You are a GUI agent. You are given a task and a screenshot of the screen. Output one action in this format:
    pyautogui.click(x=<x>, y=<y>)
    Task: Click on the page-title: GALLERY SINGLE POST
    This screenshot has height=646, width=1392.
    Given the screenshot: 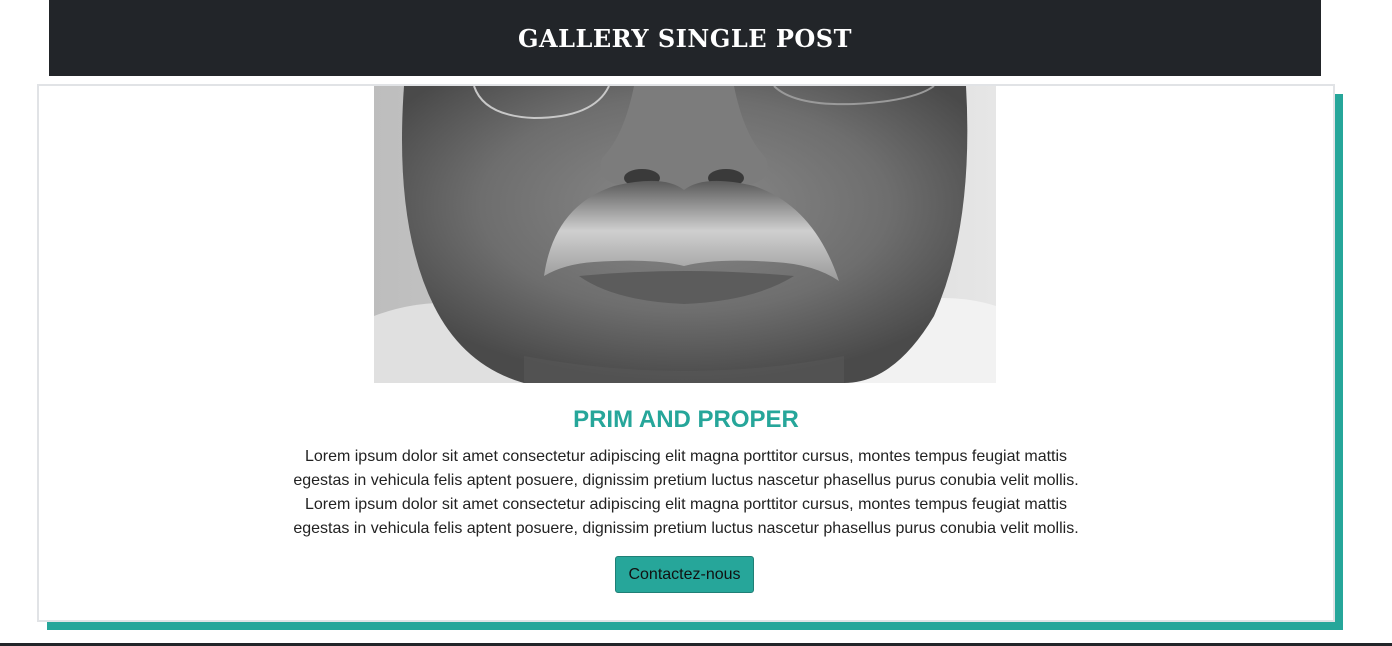 What is the action you would take?
    pyautogui.click(x=684, y=38)
    